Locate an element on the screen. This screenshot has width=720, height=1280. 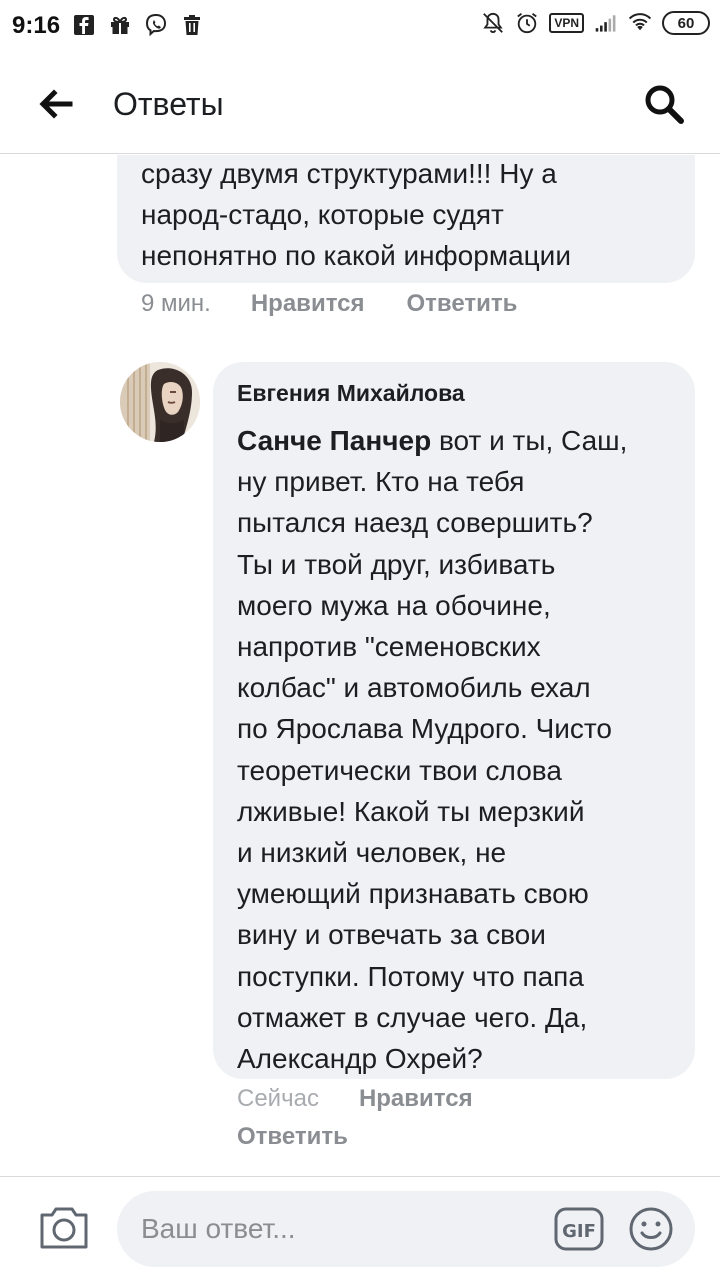
avatar is located at coordinates (160, 402).